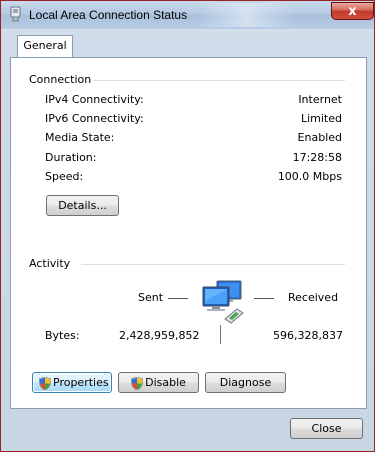 This screenshot has width=377, height=454. I want to click on disable-button: Disable, so click(158, 382).